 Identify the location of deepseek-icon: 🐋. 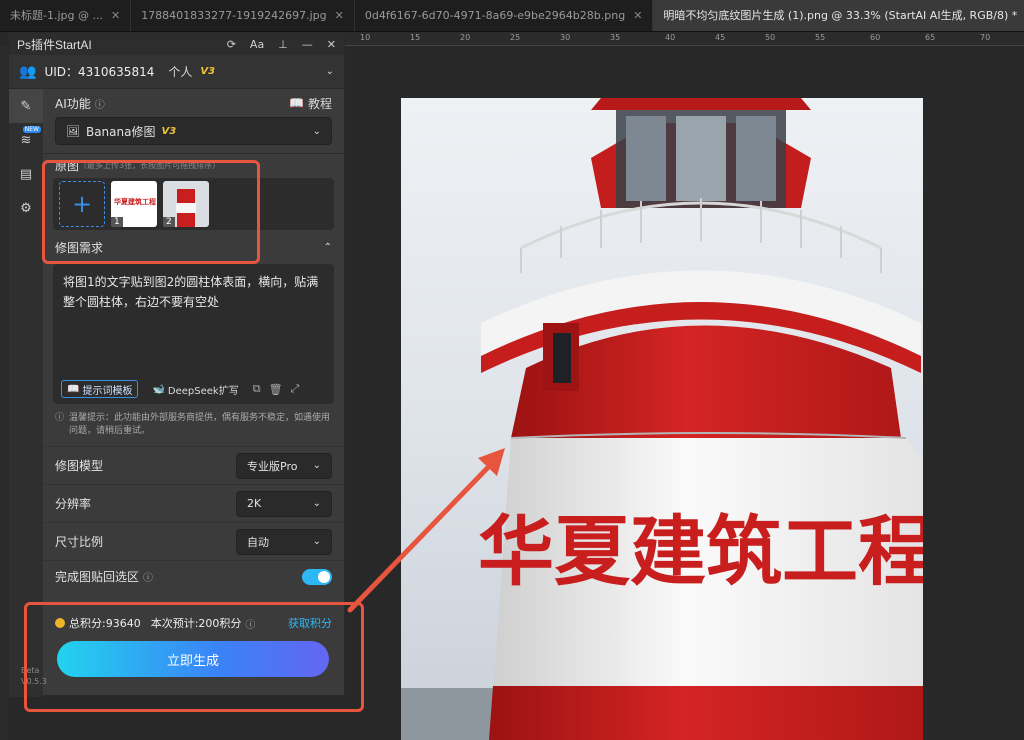
(158, 389).